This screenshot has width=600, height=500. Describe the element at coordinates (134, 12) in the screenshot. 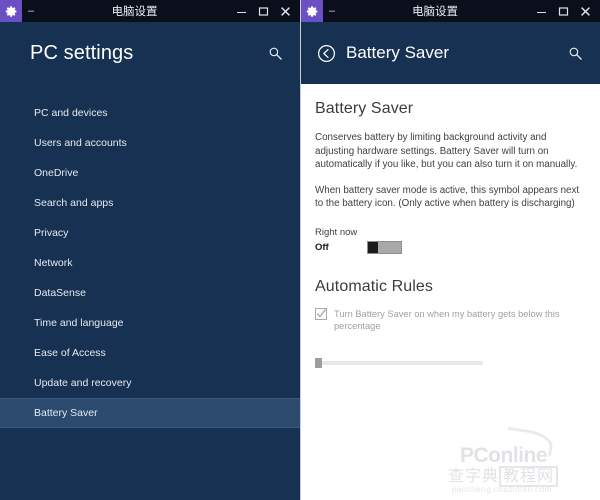

I see `left-window-title: 电脑设置` at that location.